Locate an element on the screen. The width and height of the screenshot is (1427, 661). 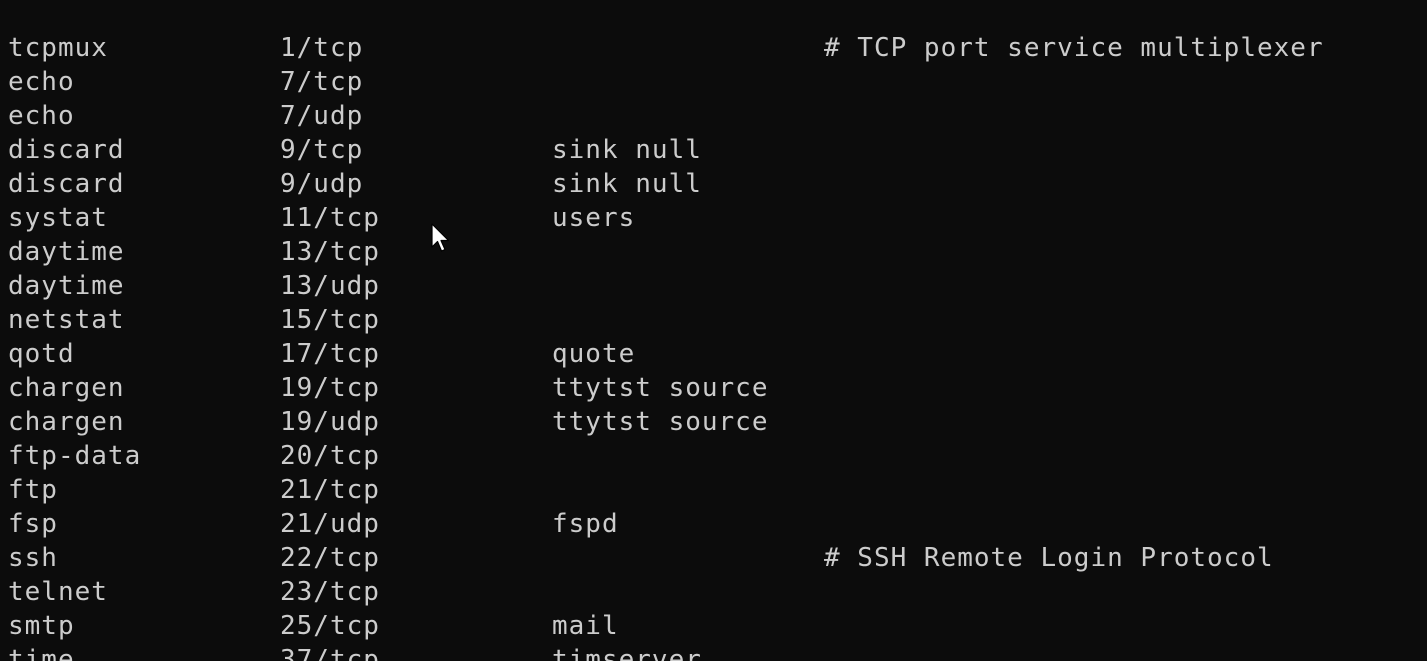
service-name: systat is located at coordinates (58, 218).